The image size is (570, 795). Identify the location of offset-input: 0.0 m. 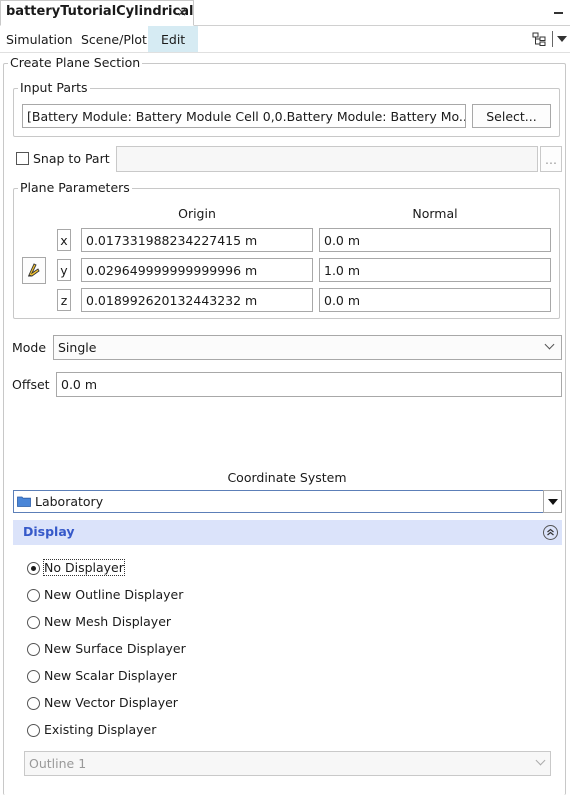
(309, 384).